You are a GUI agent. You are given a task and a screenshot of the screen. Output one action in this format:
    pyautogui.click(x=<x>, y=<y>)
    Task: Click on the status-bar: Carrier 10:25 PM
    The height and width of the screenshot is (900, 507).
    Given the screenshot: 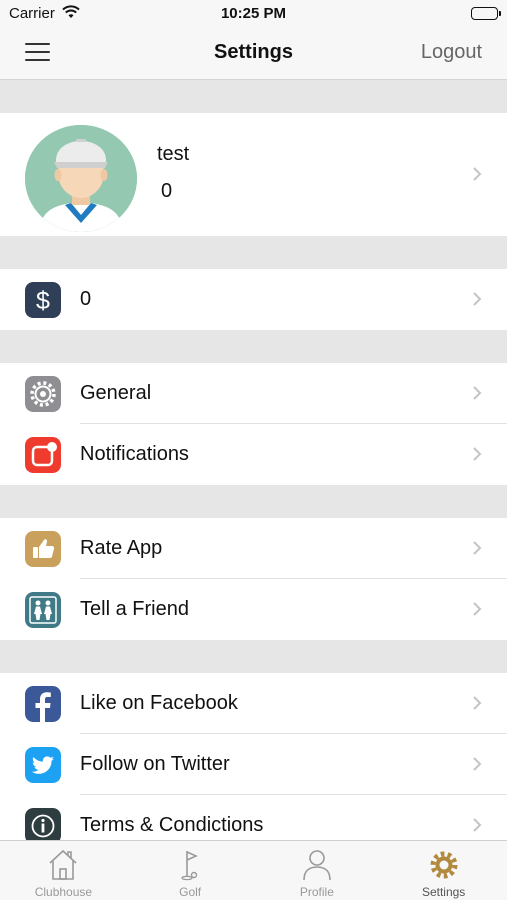 What is the action you would take?
    pyautogui.click(x=253, y=14)
    